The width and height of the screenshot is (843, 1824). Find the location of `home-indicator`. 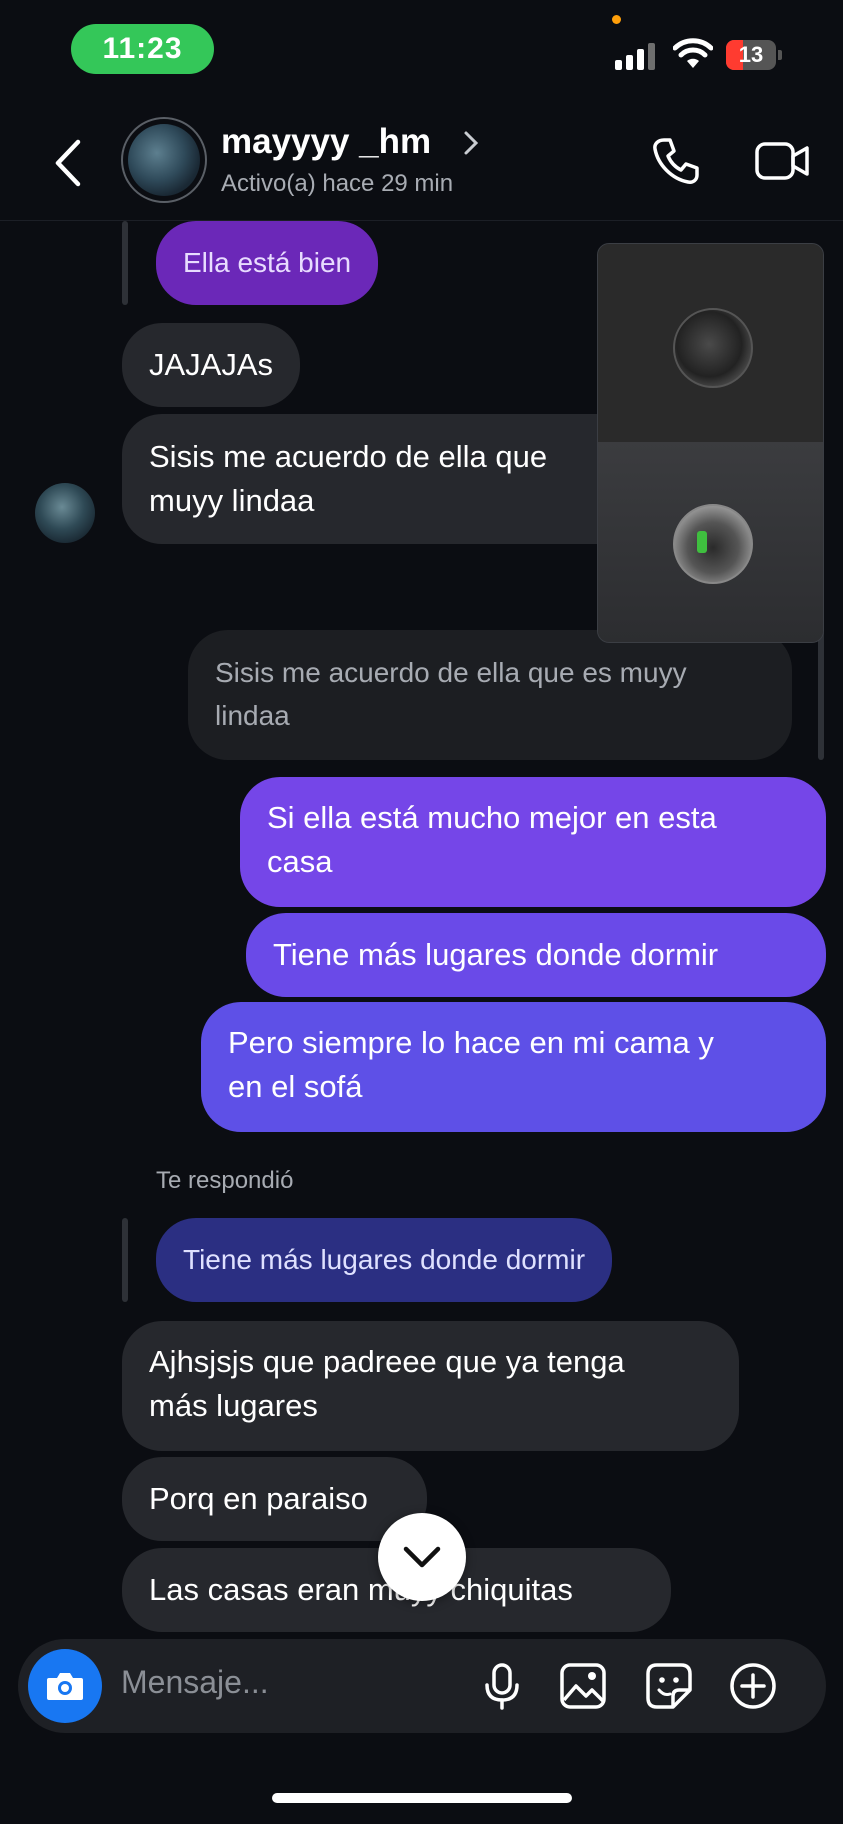

home-indicator is located at coordinates (422, 1798).